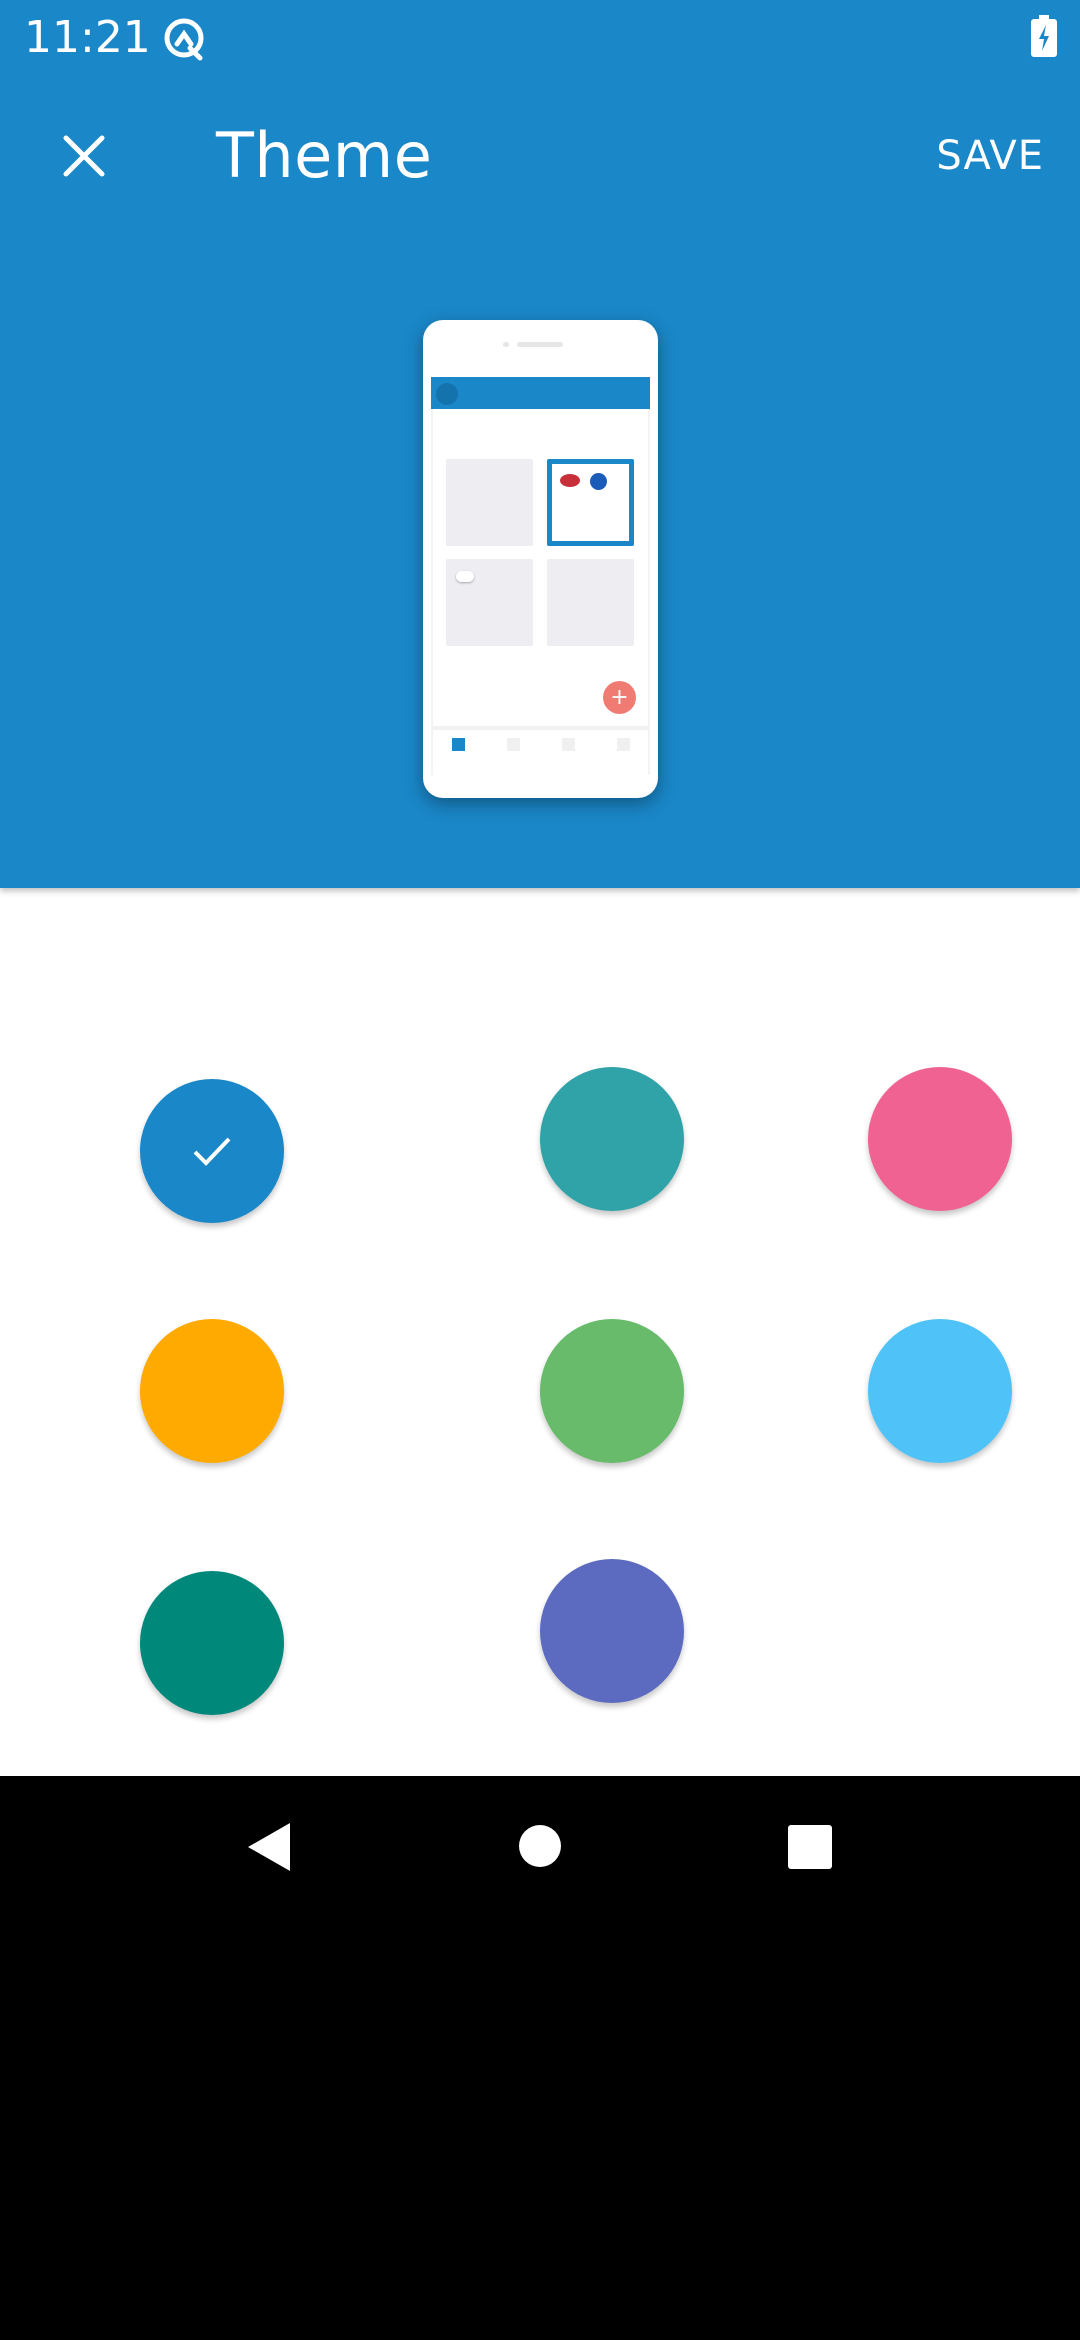 The width and height of the screenshot is (1080, 2340). I want to click on theme-color-dark-teal, so click(212, 1643).